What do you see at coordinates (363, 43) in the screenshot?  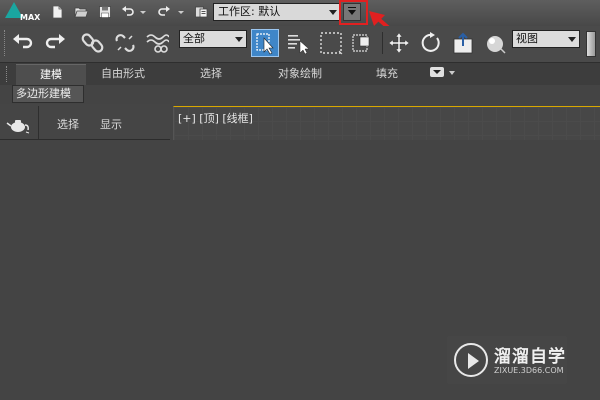 I see `window-crossing-icon` at bounding box center [363, 43].